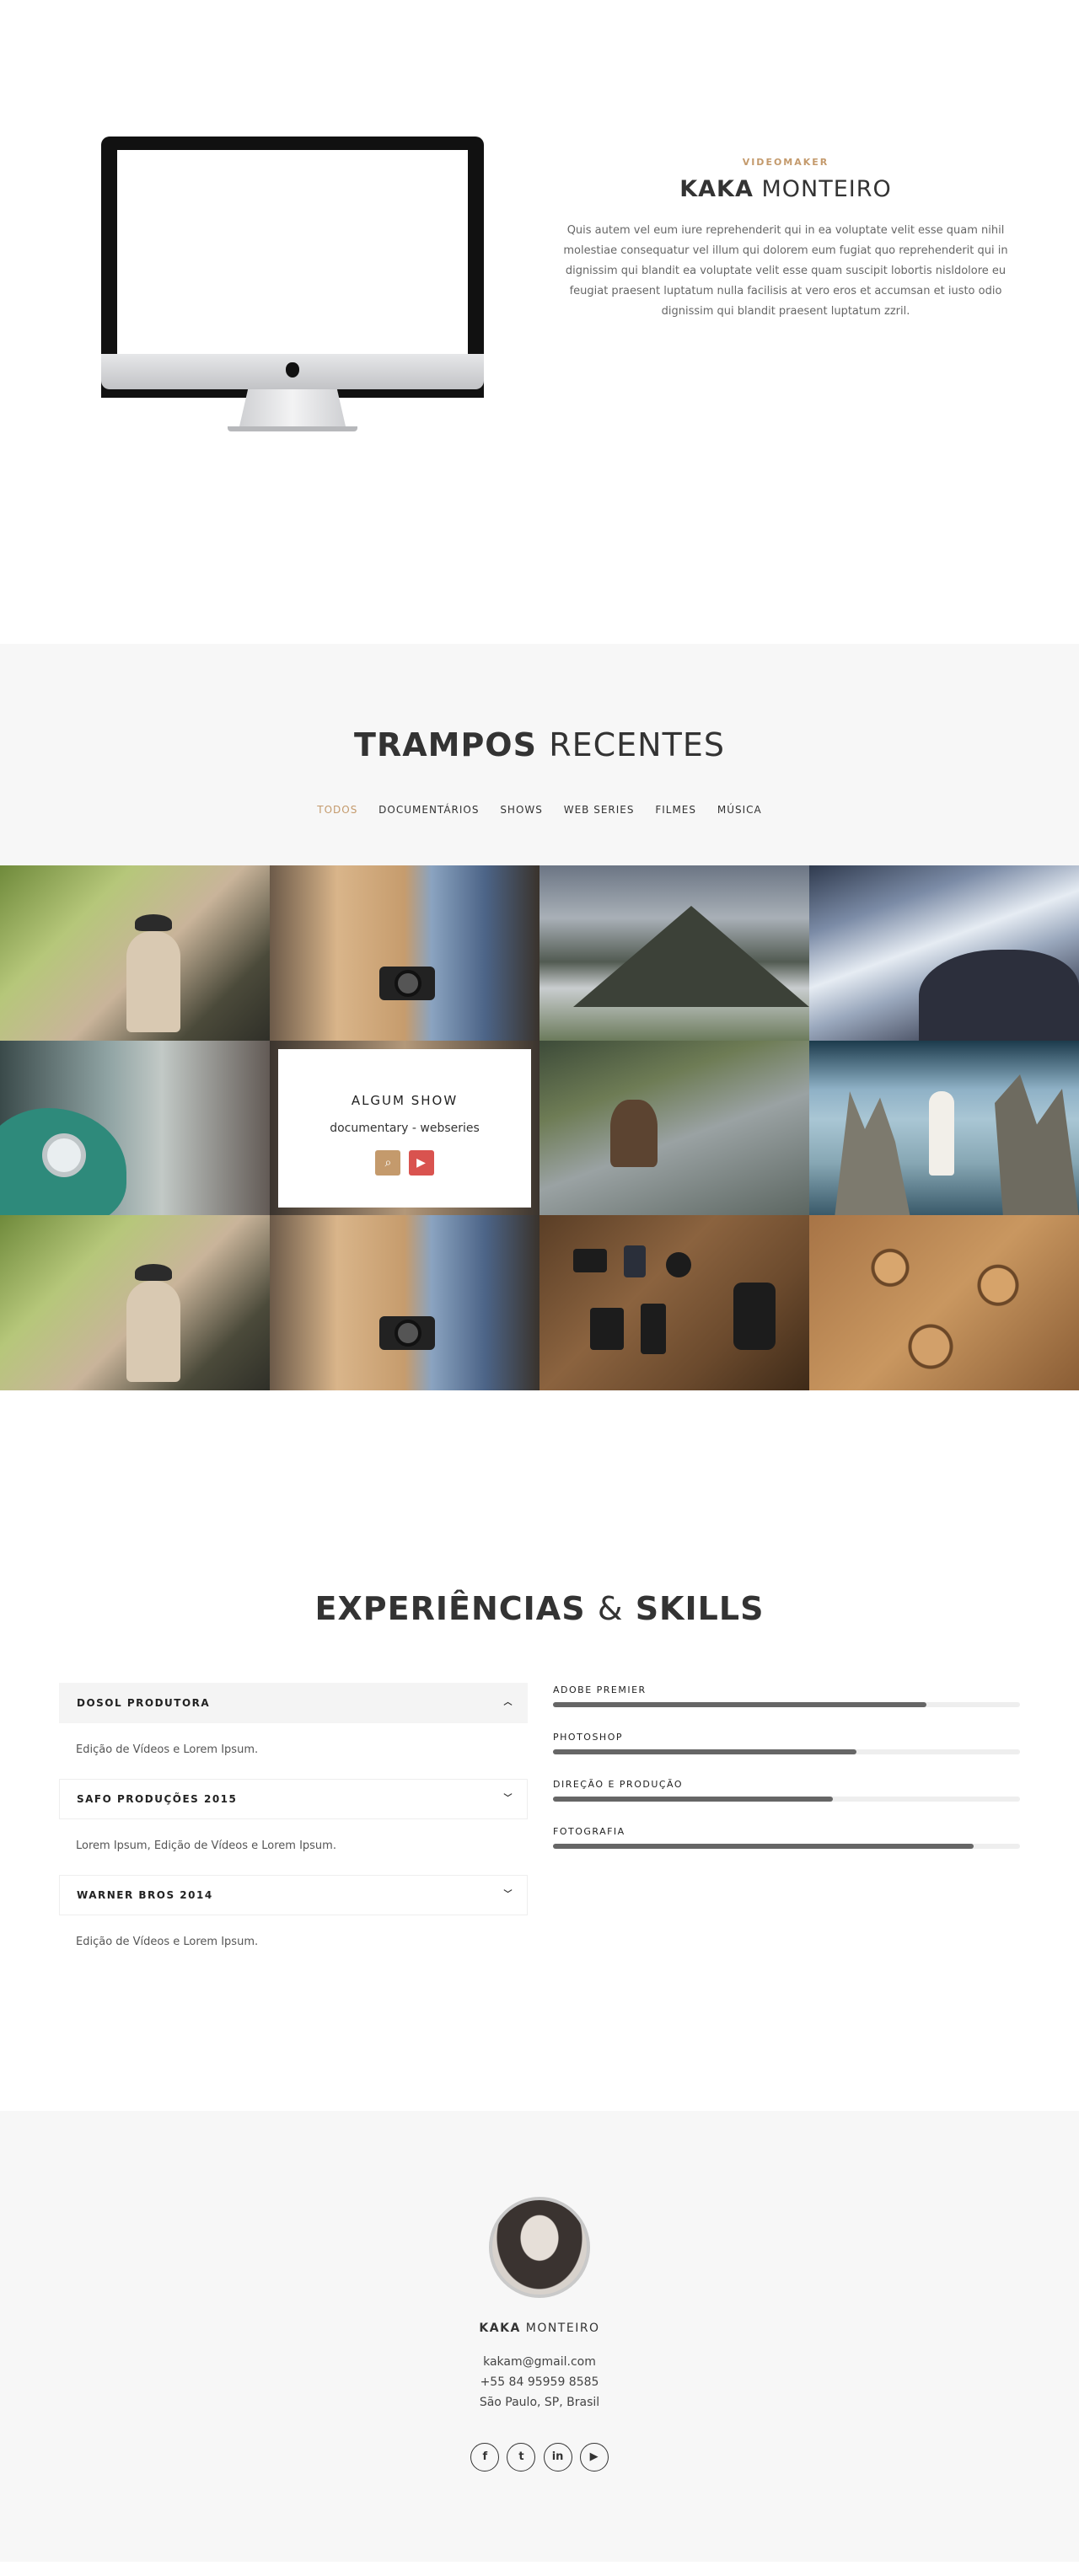  I want to click on skill-label: PHOTOSHOP, so click(588, 1738).